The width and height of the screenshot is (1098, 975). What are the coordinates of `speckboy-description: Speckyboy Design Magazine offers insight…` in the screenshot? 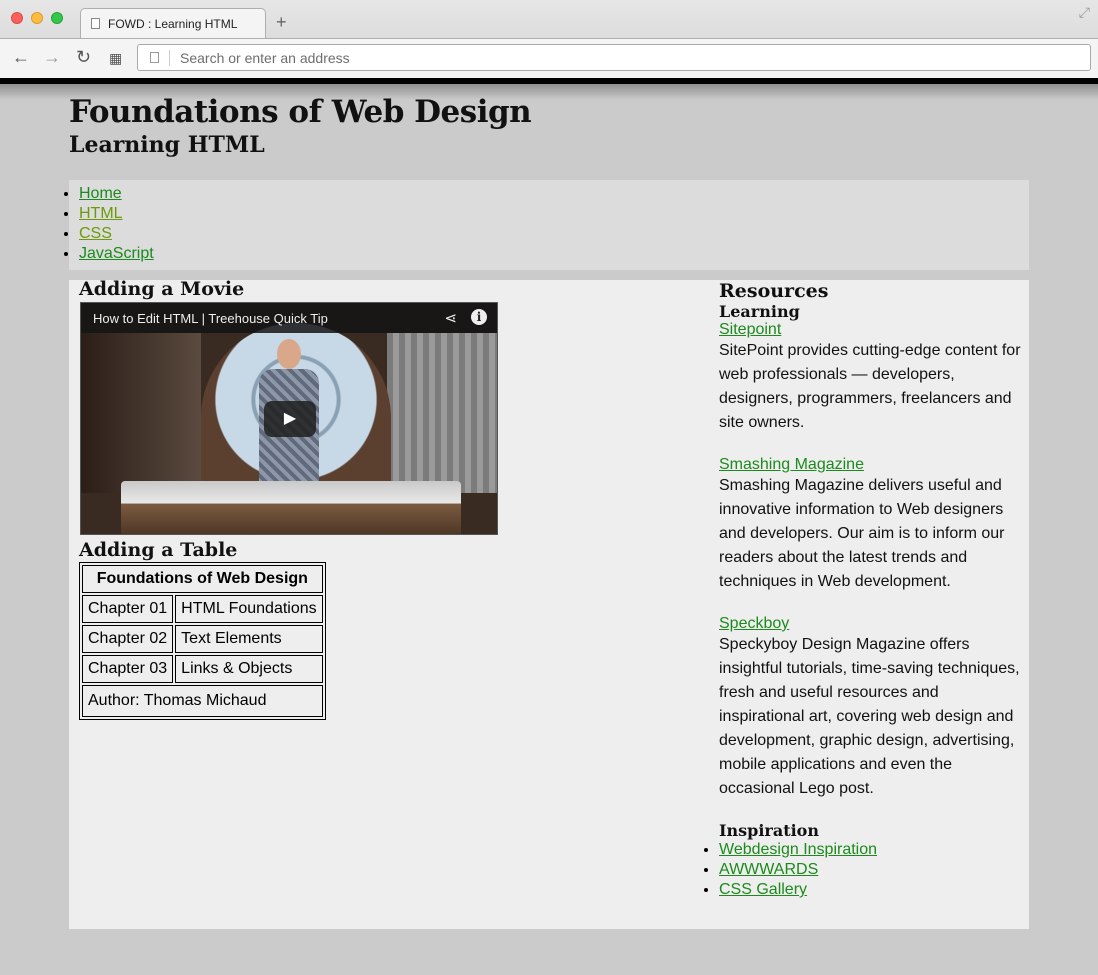 It's located at (869, 716).